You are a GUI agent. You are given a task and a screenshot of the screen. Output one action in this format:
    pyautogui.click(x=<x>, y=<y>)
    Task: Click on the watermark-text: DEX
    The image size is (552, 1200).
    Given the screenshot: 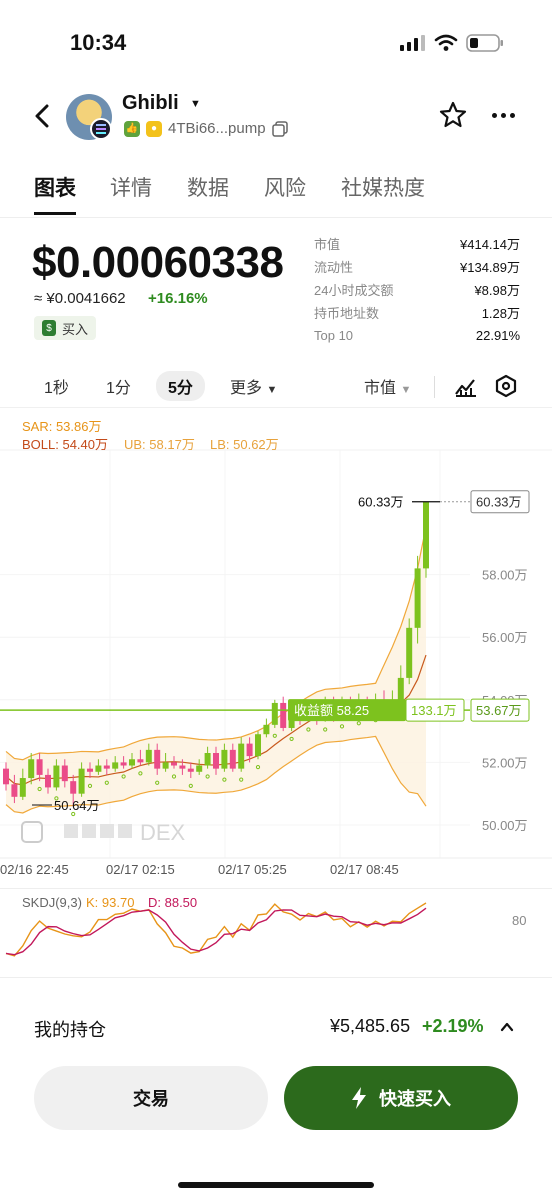 What is the action you would take?
    pyautogui.click(x=163, y=832)
    